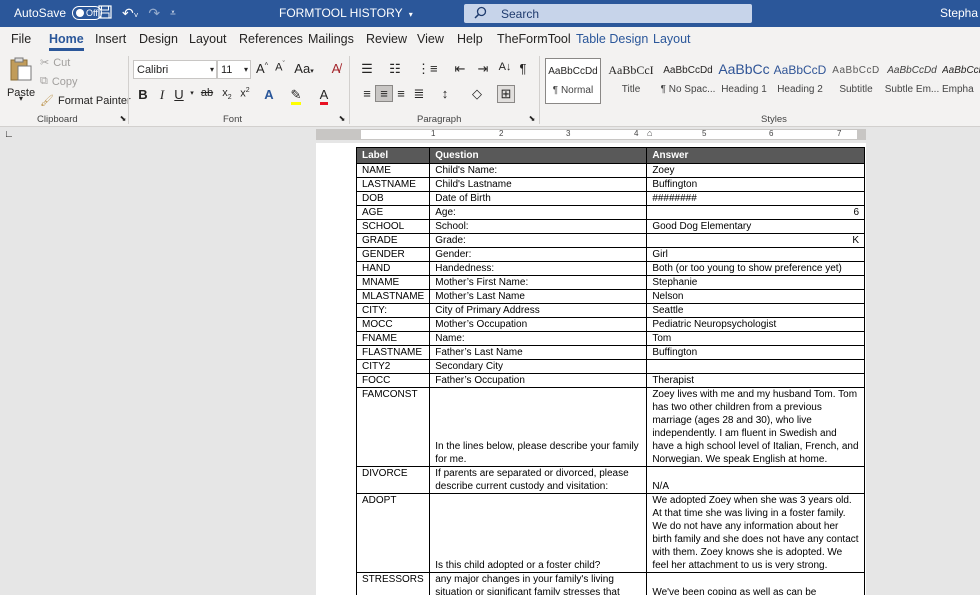  Describe the element at coordinates (959, 13) in the screenshot. I see `user-name: Stepha` at that location.